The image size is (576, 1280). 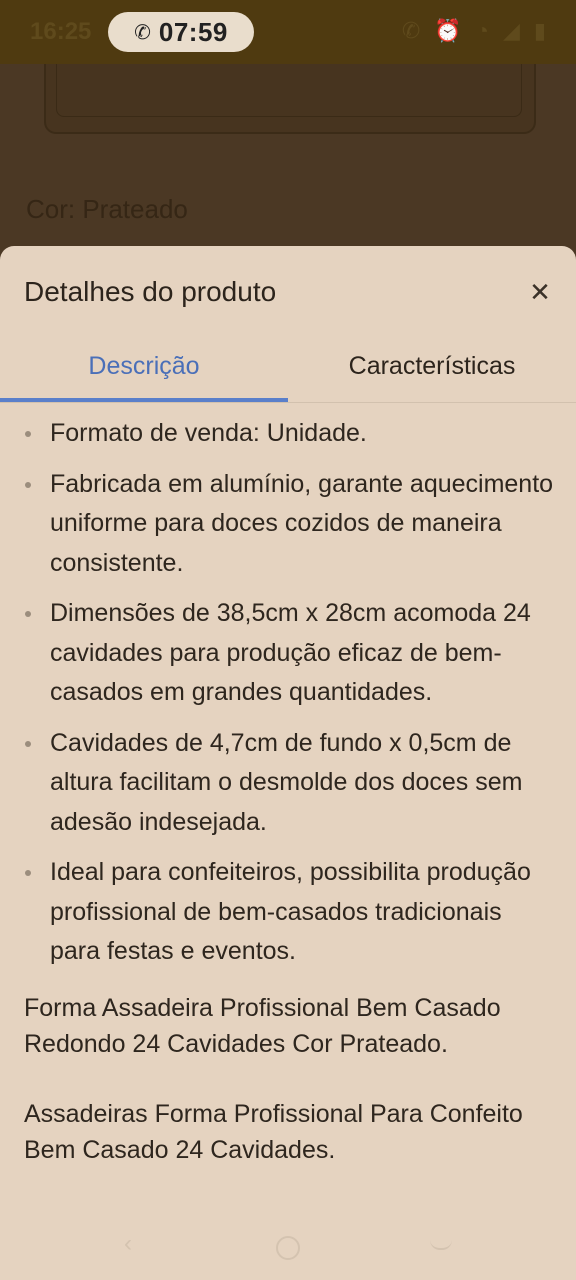 What do you see at coordinates (448, 30) in the screenshot?
I see `alarm-icon: ⏰` at bounding box center [448, 30].